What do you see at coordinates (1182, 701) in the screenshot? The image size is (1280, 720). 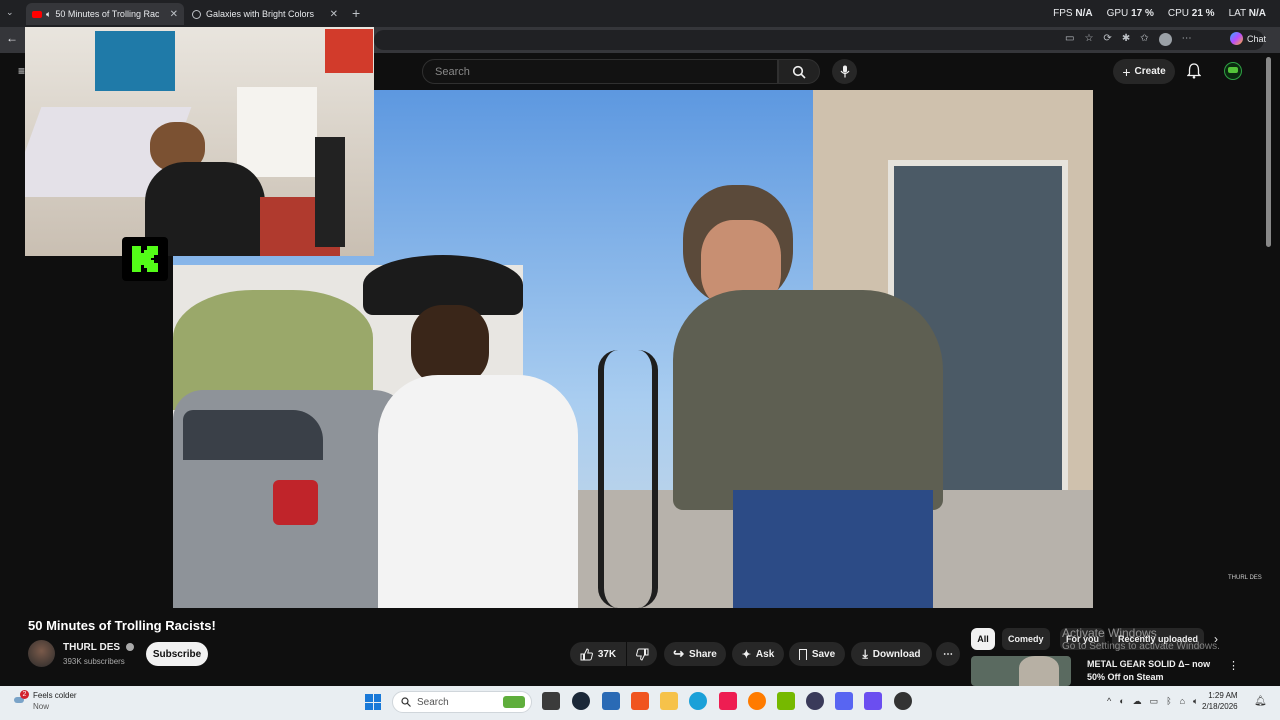 I see `network-icon: ⌂` at bounding box center [1182, 701].